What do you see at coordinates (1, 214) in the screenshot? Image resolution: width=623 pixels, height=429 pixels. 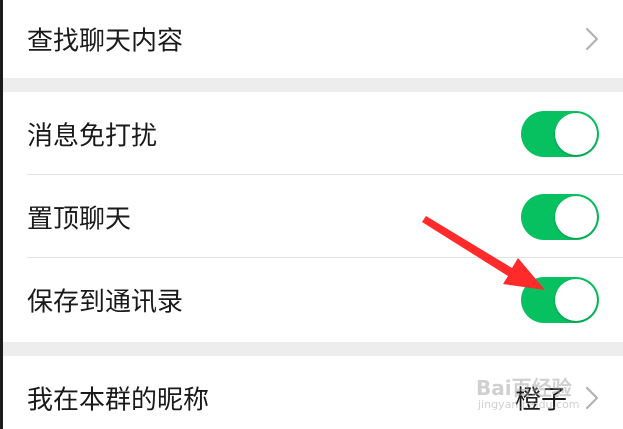 I see `left-edge` at bounding box center [1, 214].